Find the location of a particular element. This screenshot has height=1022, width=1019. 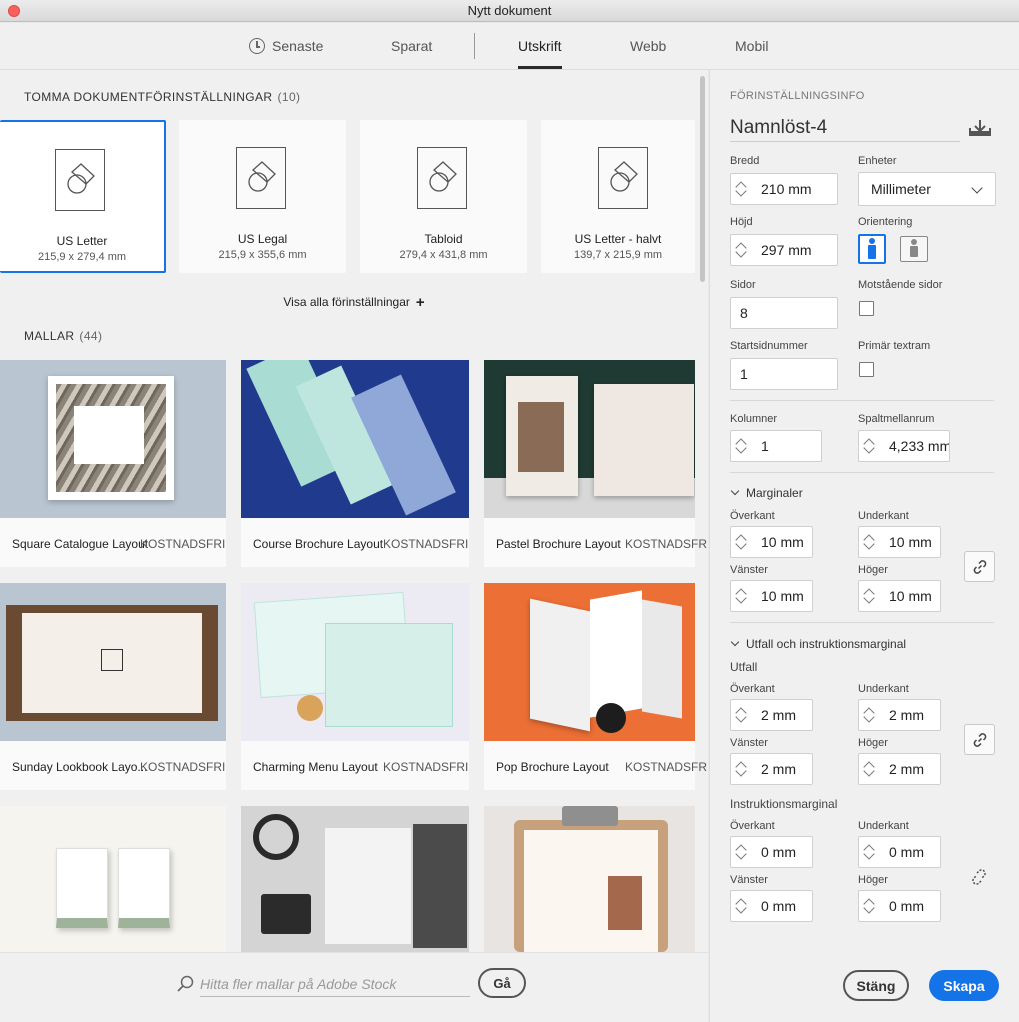

broken-link-icon is located at coordinates (979, 877).